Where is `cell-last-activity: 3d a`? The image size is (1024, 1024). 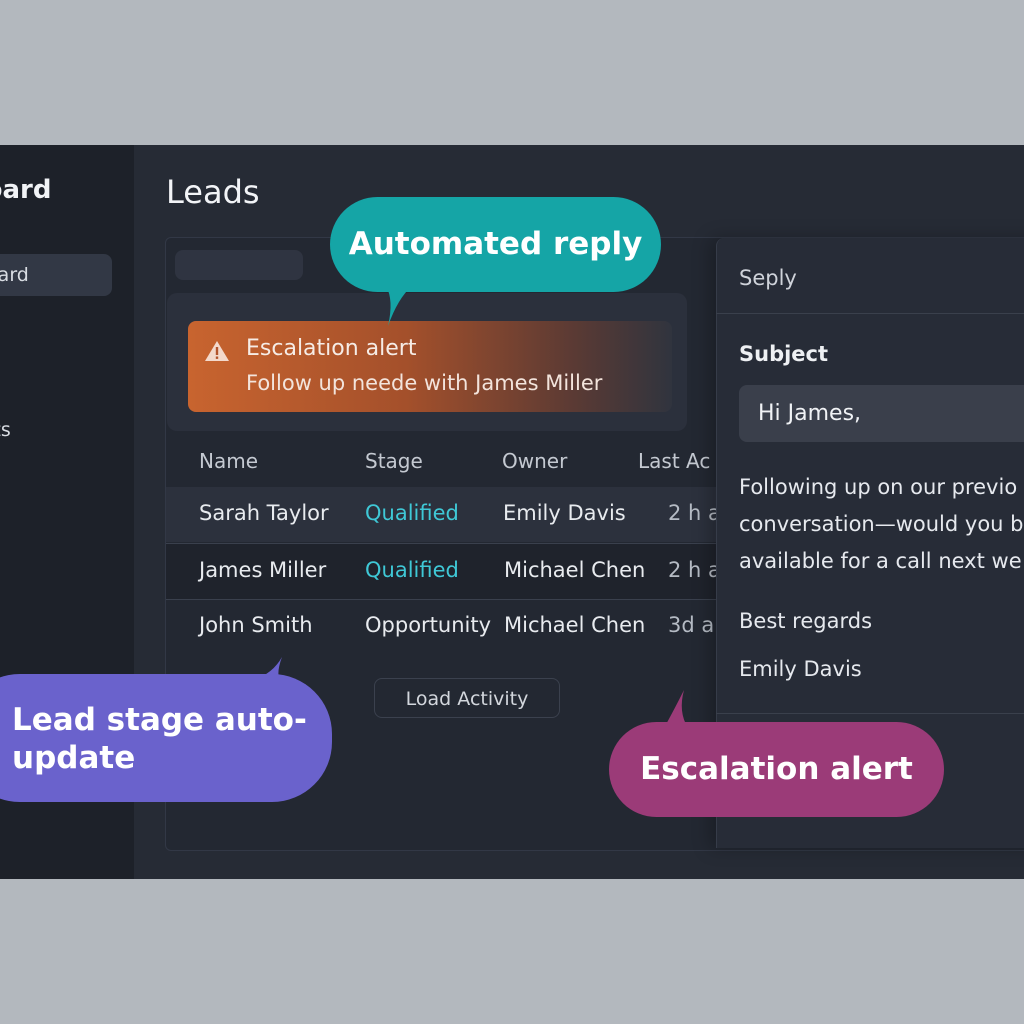 cell-last-activity: 3d a is located at coordinates (691, 625).